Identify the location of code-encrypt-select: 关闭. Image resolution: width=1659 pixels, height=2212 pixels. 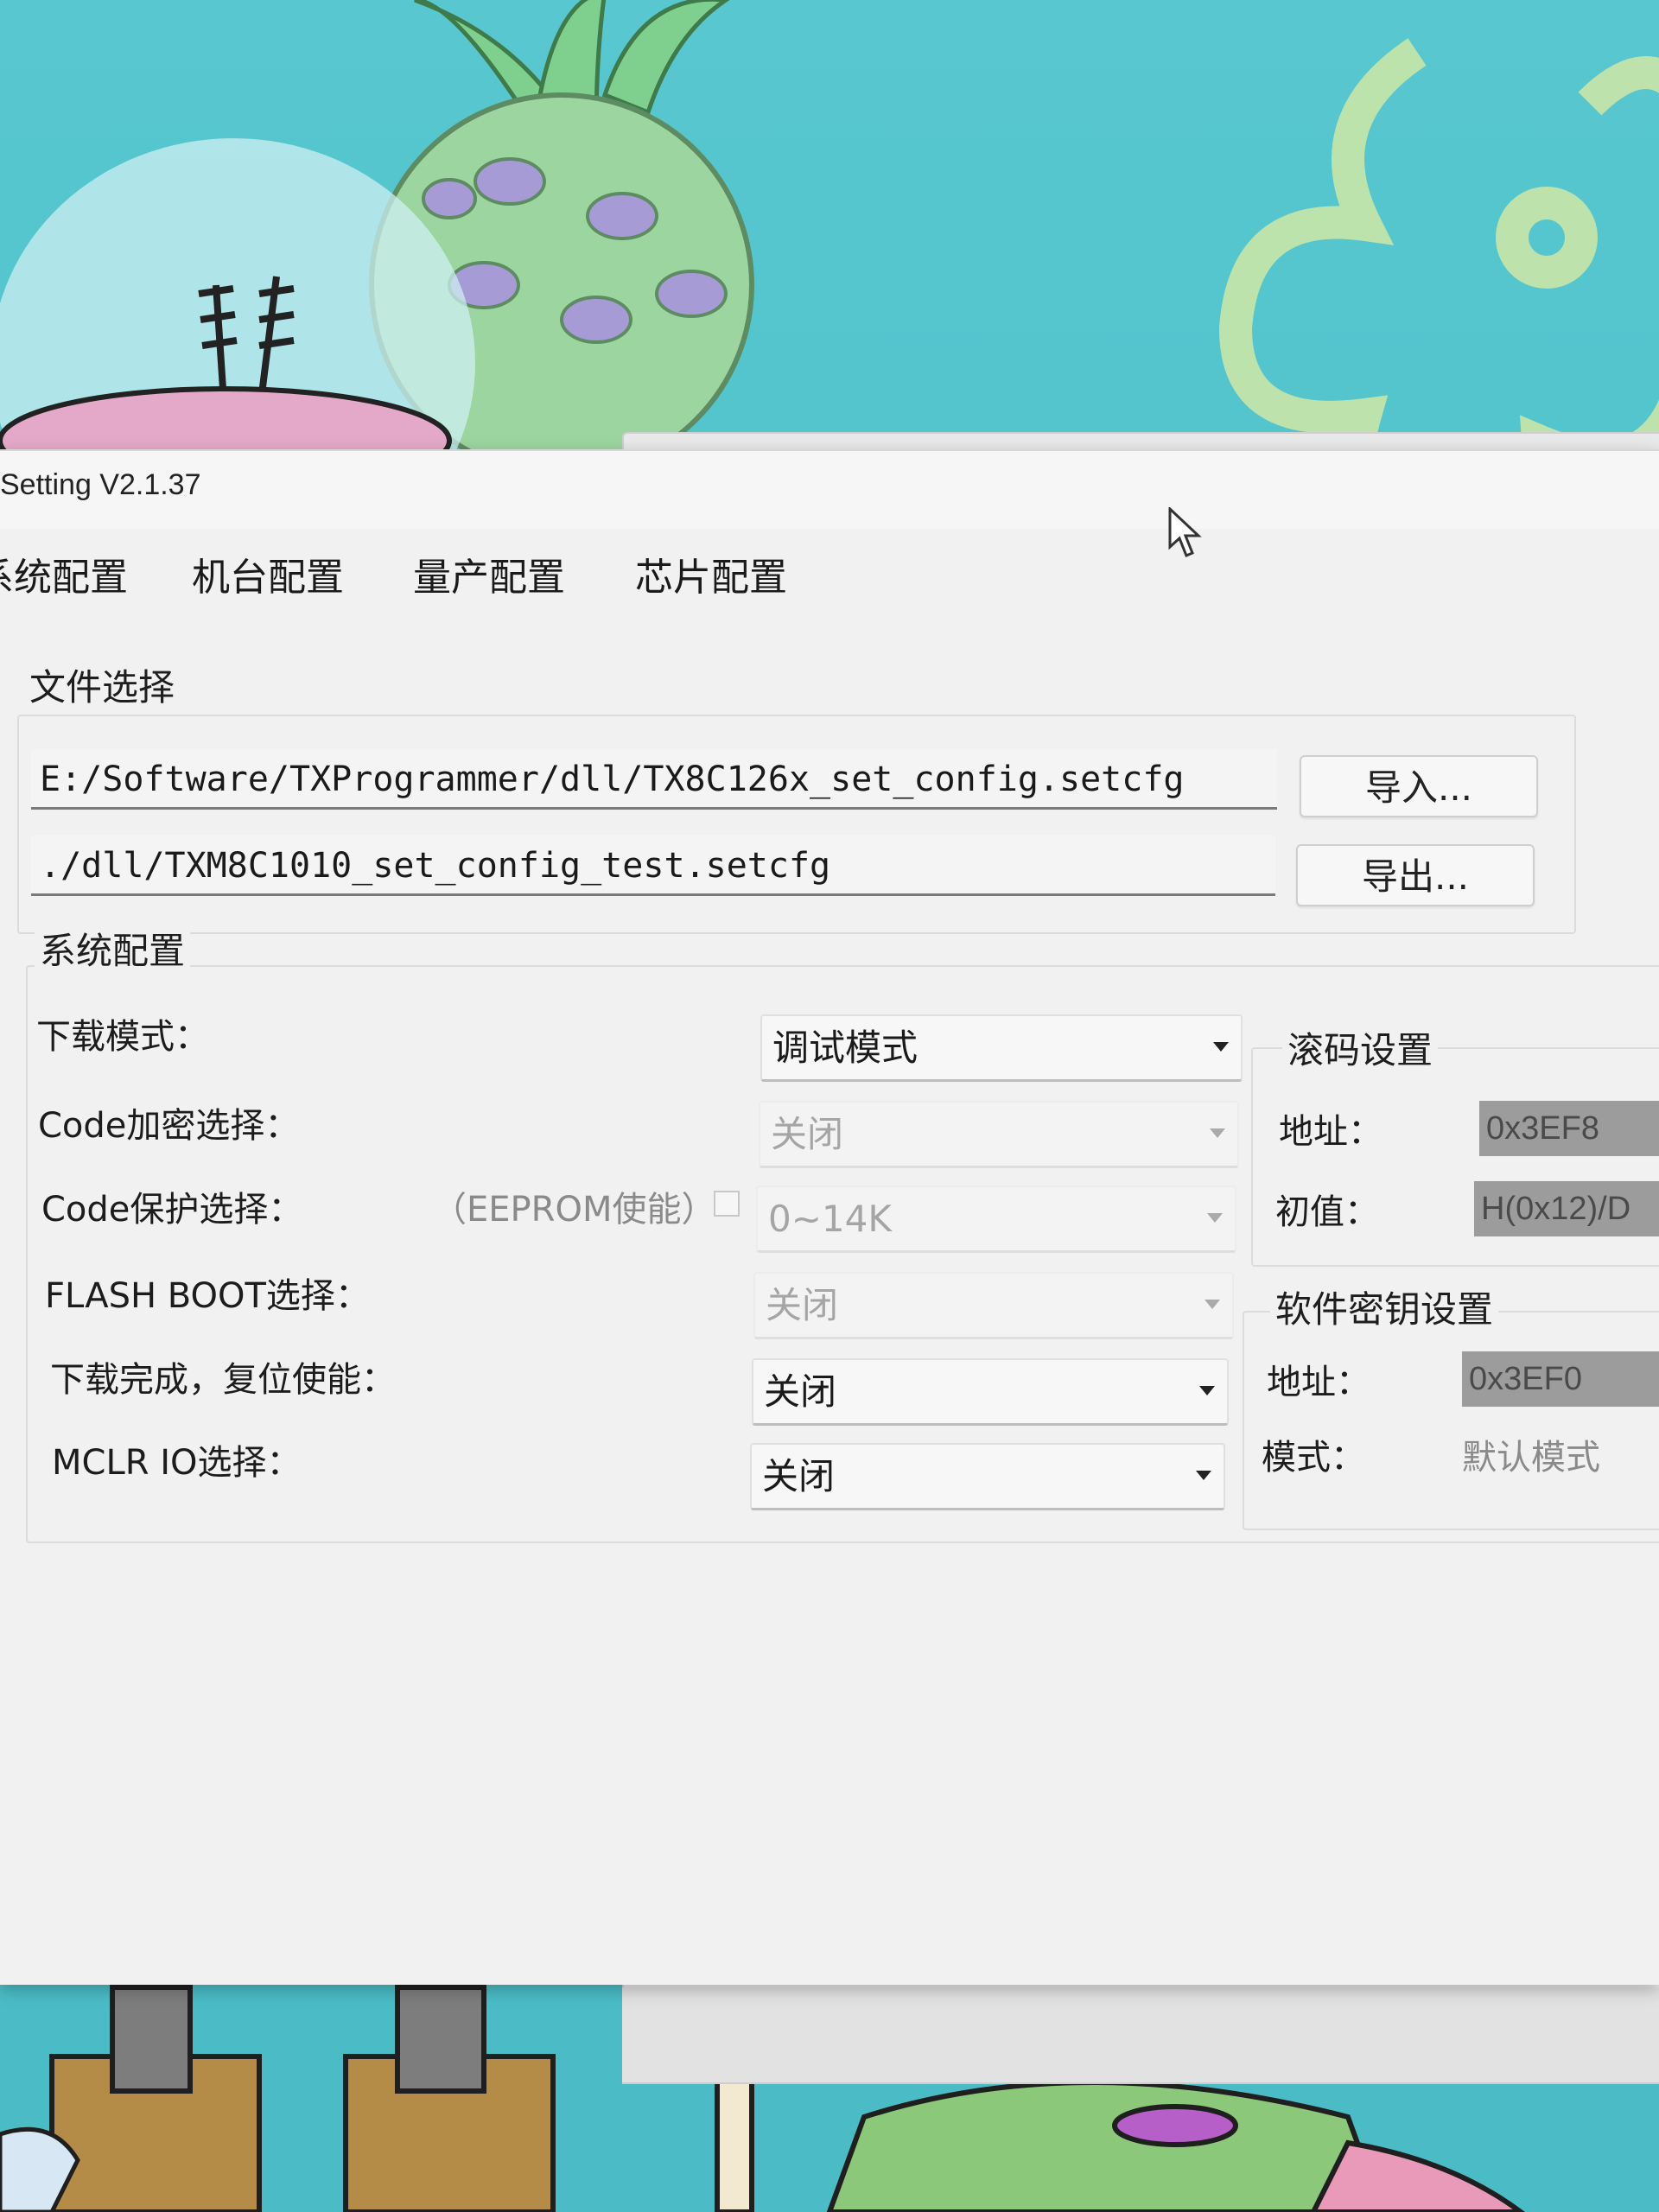
(999, 1134).